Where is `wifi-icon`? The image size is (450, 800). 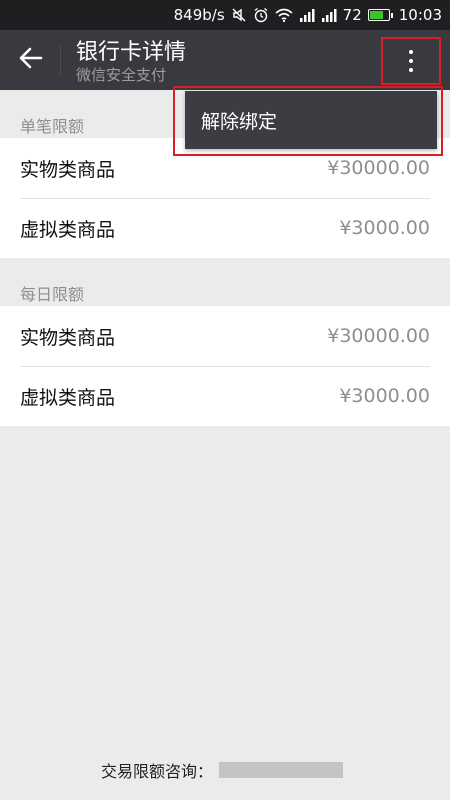 wifi-icon is located at coordinates (284, 15).